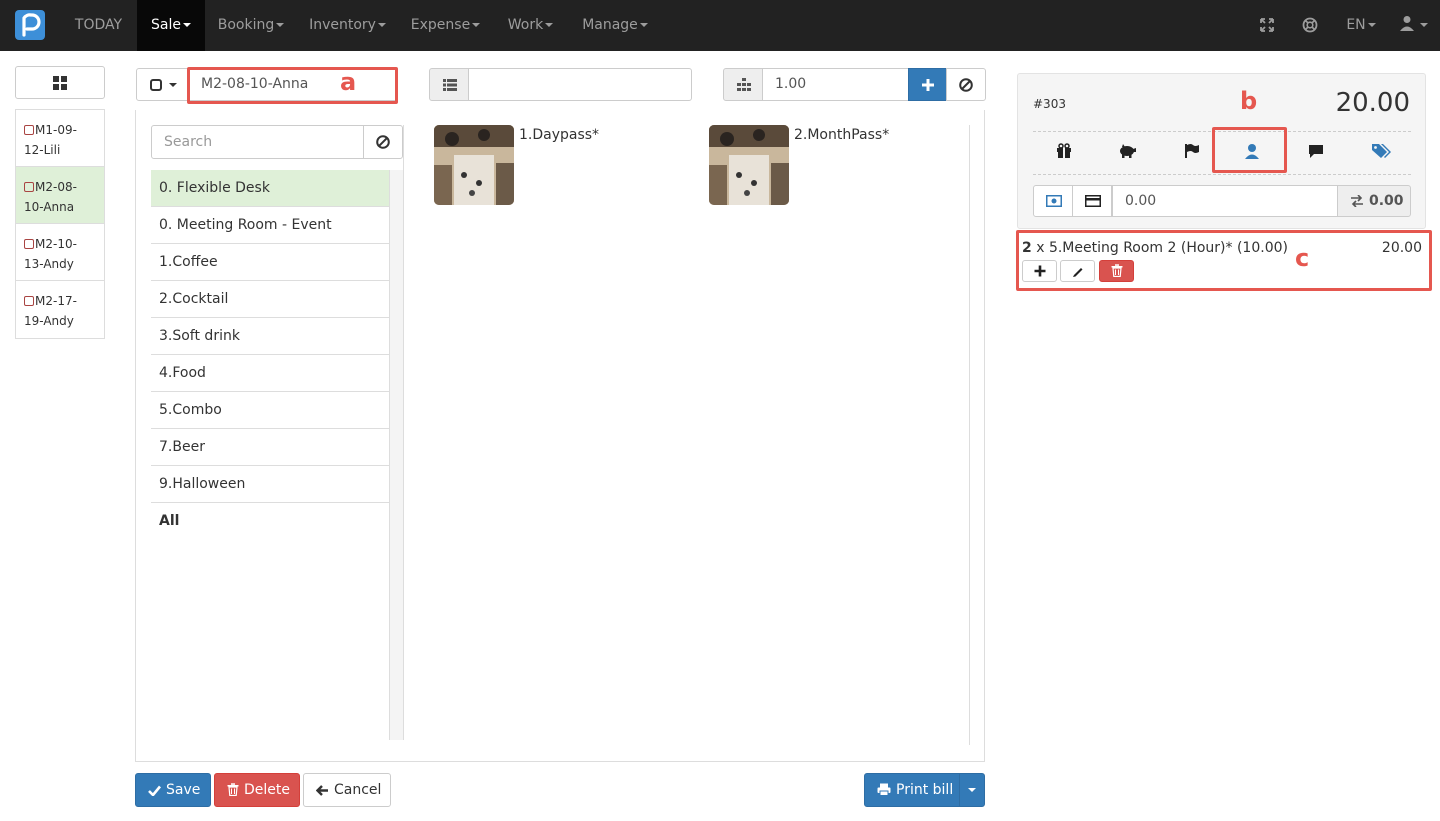 This screenshot has width=1440, height=821. I want to click on grid-icon, so click(60, 83).